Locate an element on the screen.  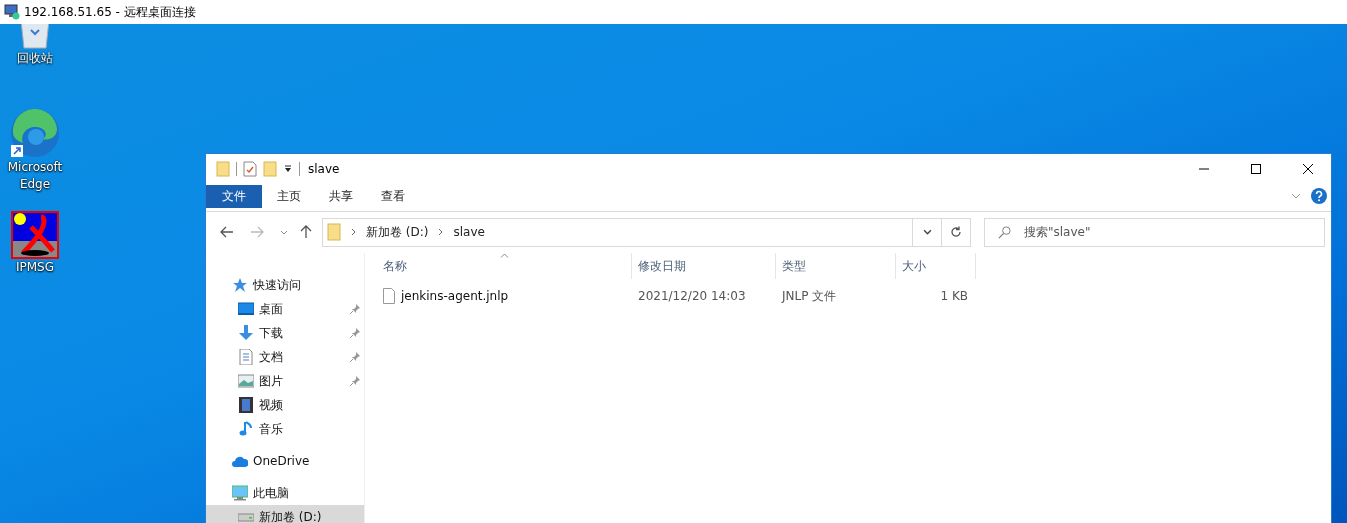
download-arrow-icon is located at coordinates (246, 333).